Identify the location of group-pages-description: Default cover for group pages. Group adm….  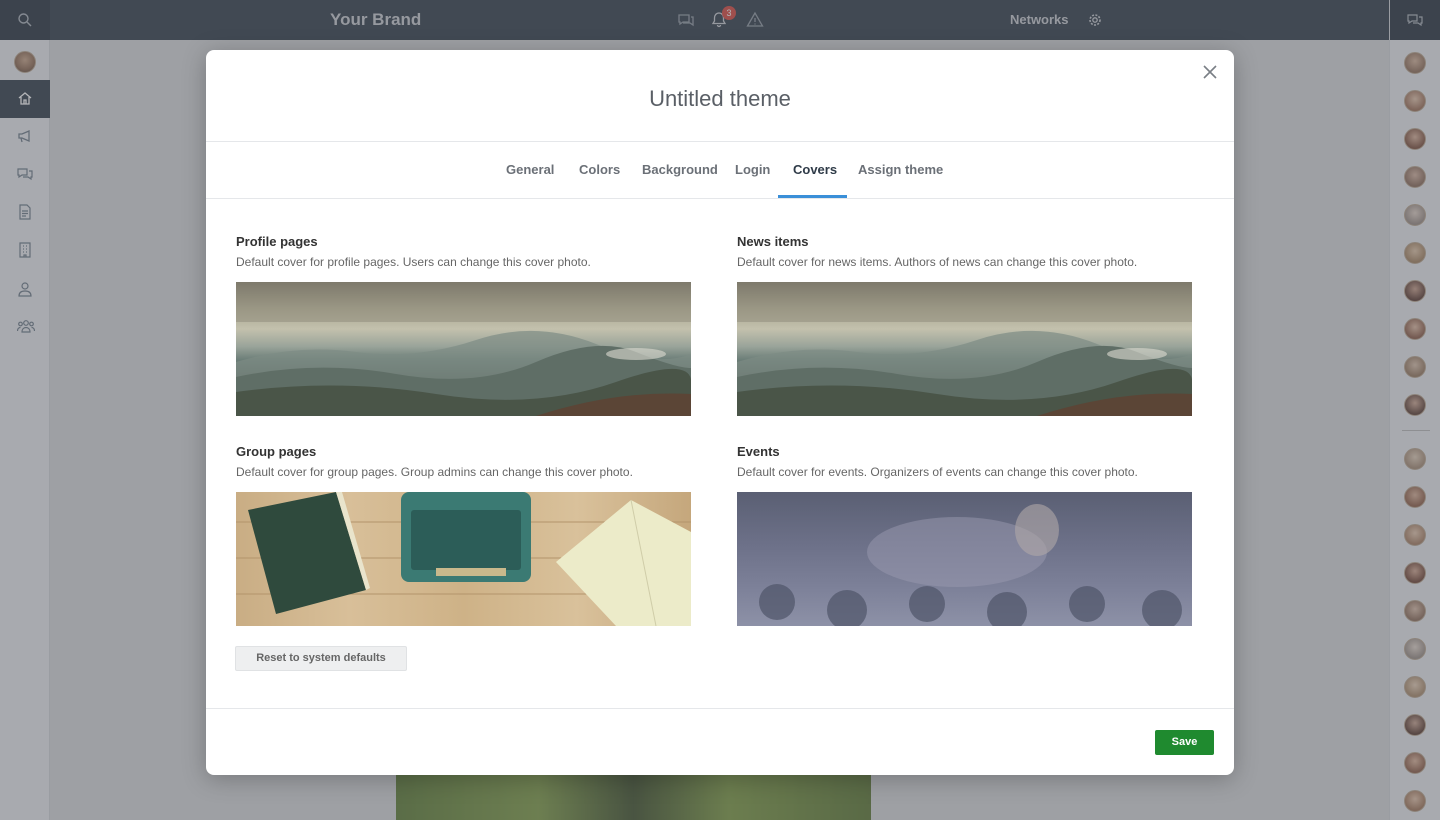
(434, 472).